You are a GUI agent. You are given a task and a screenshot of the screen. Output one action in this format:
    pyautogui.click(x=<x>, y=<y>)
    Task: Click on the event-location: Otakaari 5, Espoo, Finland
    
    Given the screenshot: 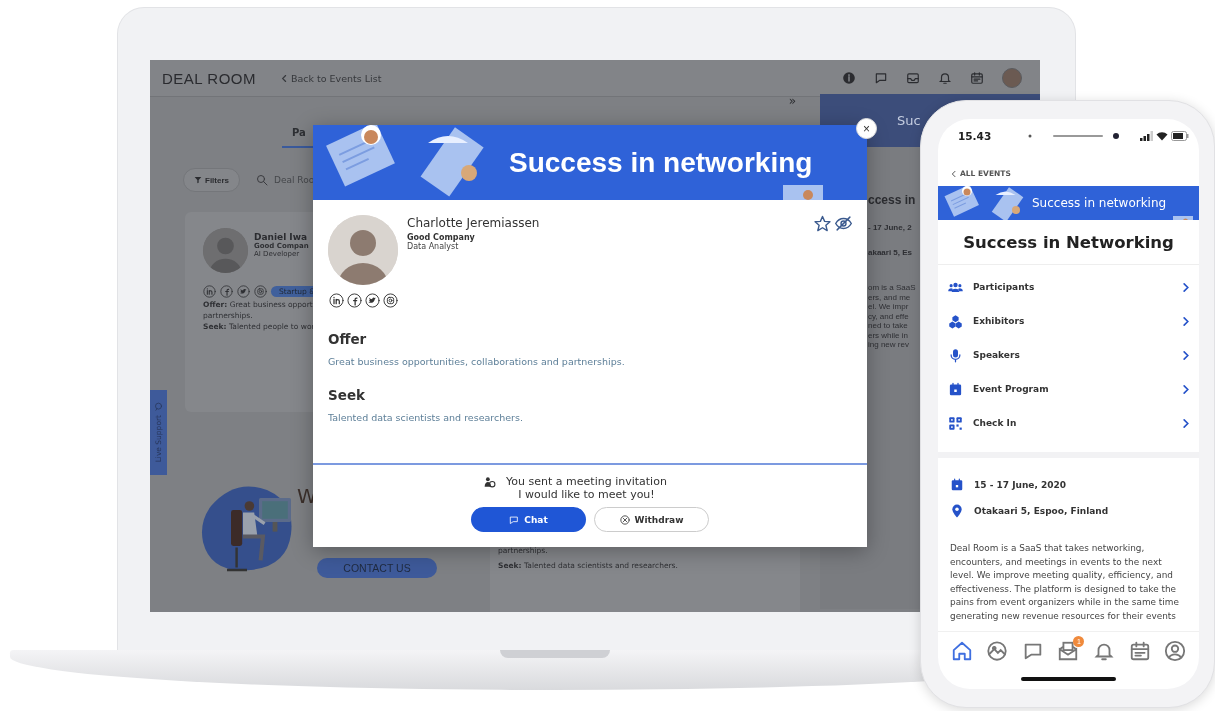 What is the action you would take?
    pyautogui.click(x=1041, y=511)
    